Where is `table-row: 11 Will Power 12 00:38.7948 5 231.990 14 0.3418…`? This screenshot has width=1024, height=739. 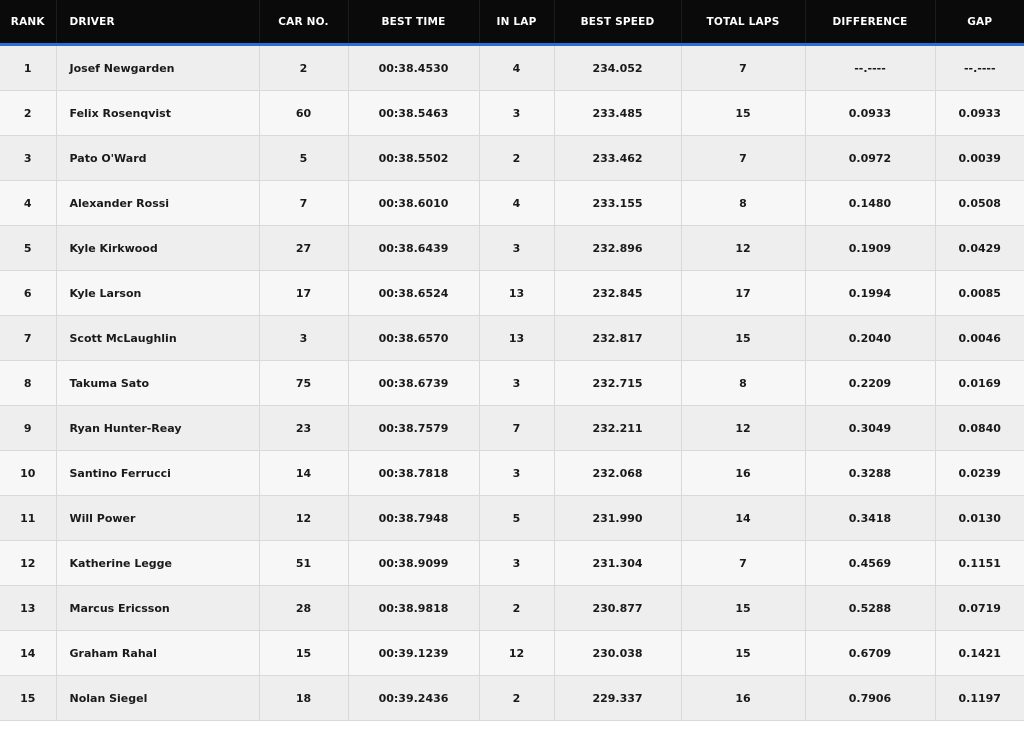 table-row: 11 Will Power 12 00:38.7948 5 231.990 14 0.3418… is located at coordinates (512, 518).